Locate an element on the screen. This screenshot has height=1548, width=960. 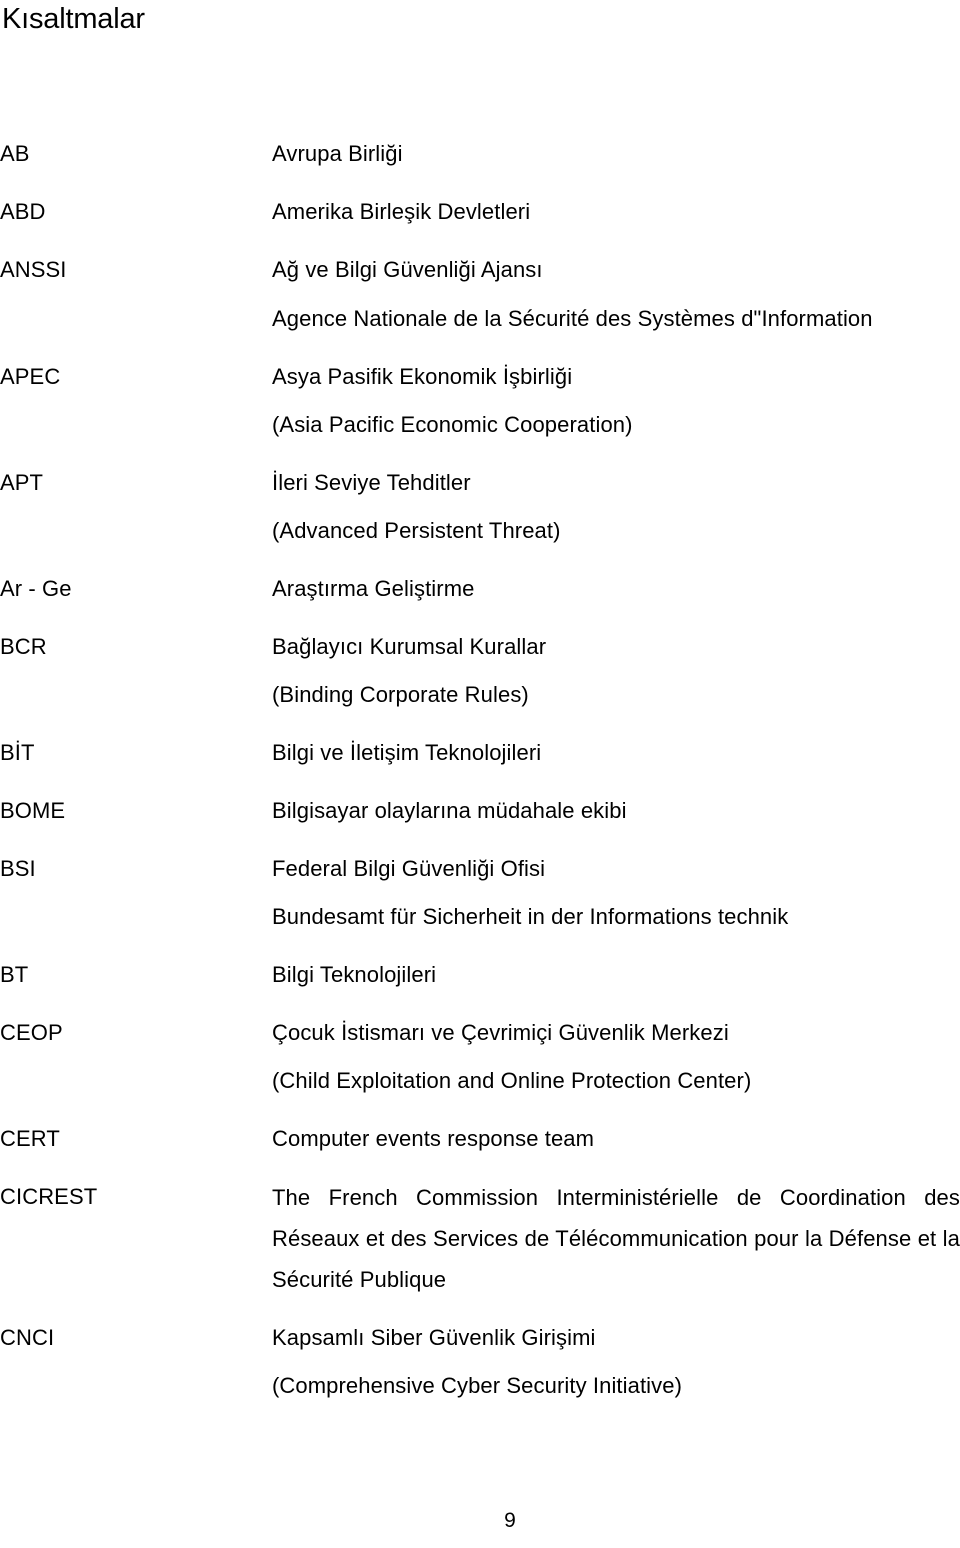
abbreviation-entry: BOME Bilgisayar olaylarına müdahale ekibi is located at coordinates (480, 811).